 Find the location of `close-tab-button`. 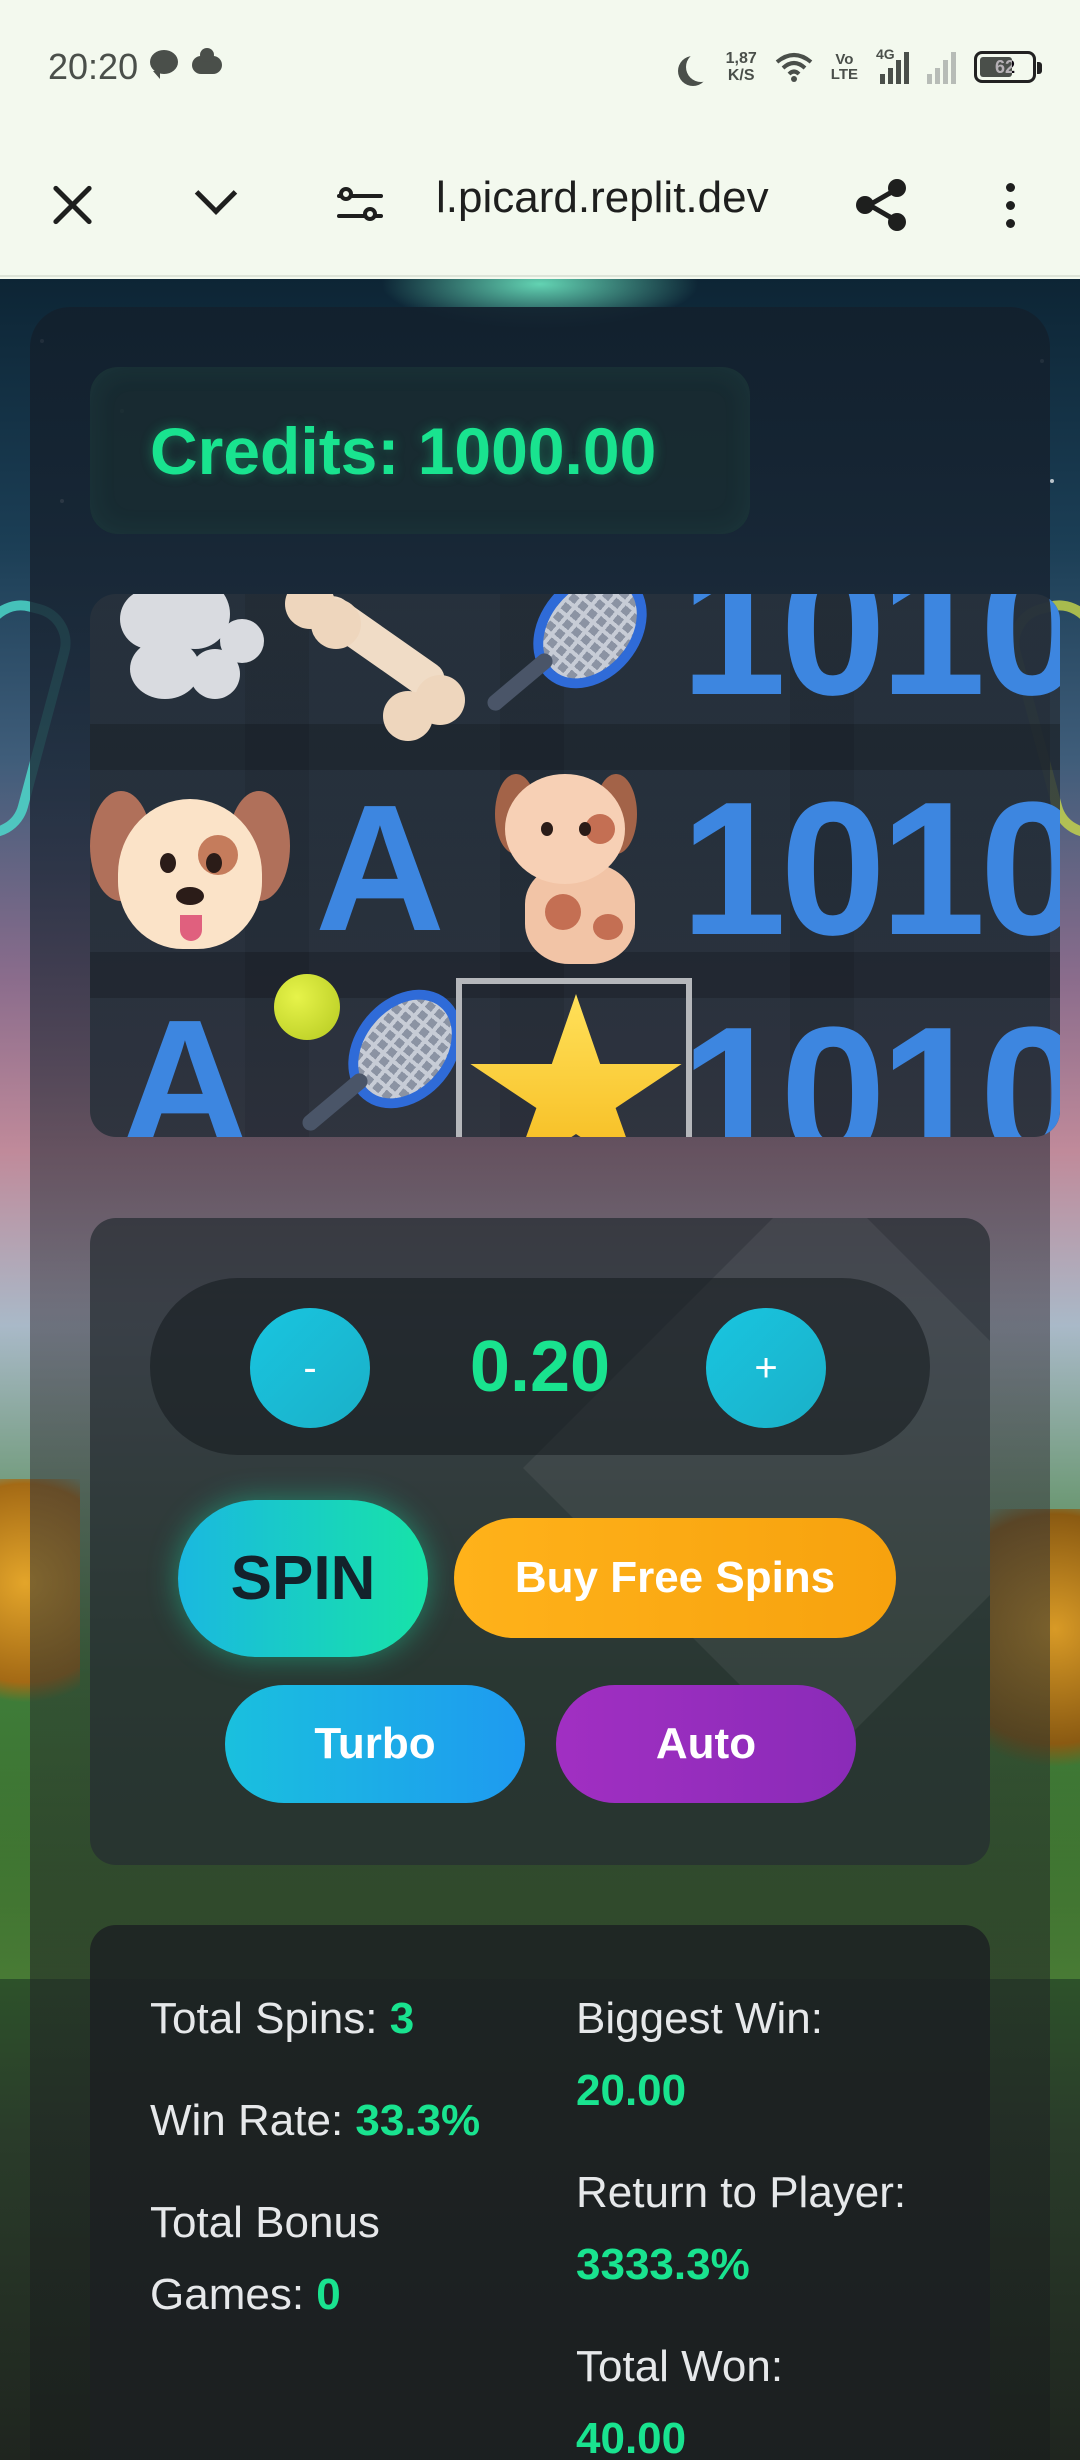

close-tab-button is located at coordinates (72, 205).